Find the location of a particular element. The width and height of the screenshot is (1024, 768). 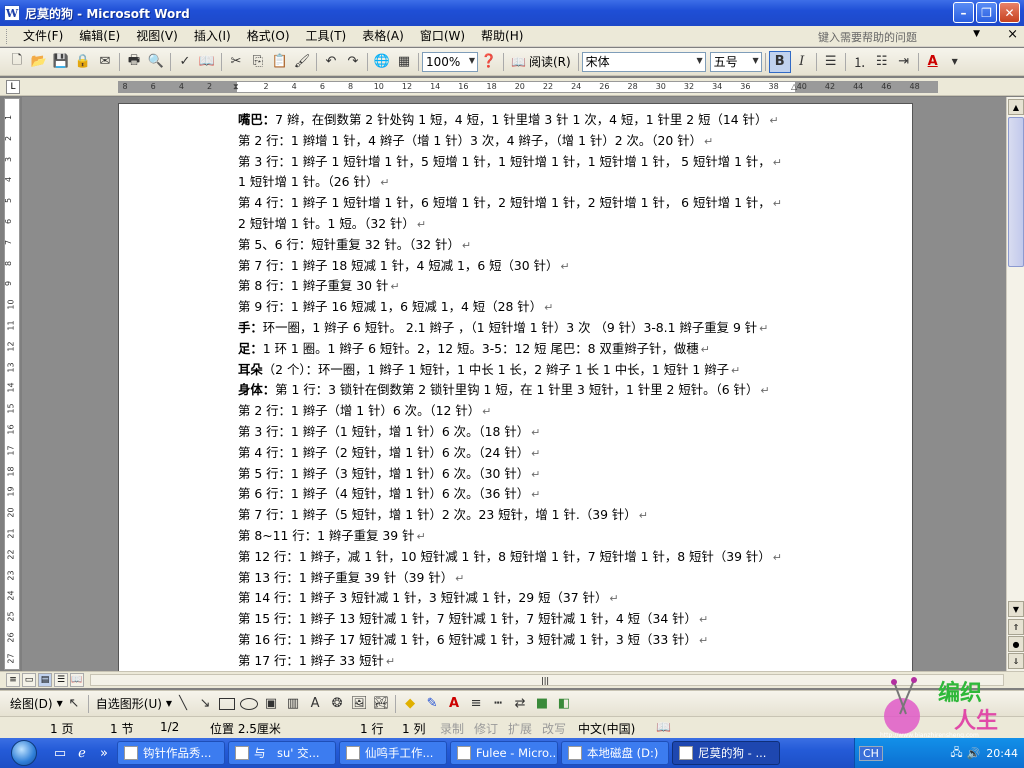

help-dropdown-icon: ▼ is located at coordinates (976, 34).